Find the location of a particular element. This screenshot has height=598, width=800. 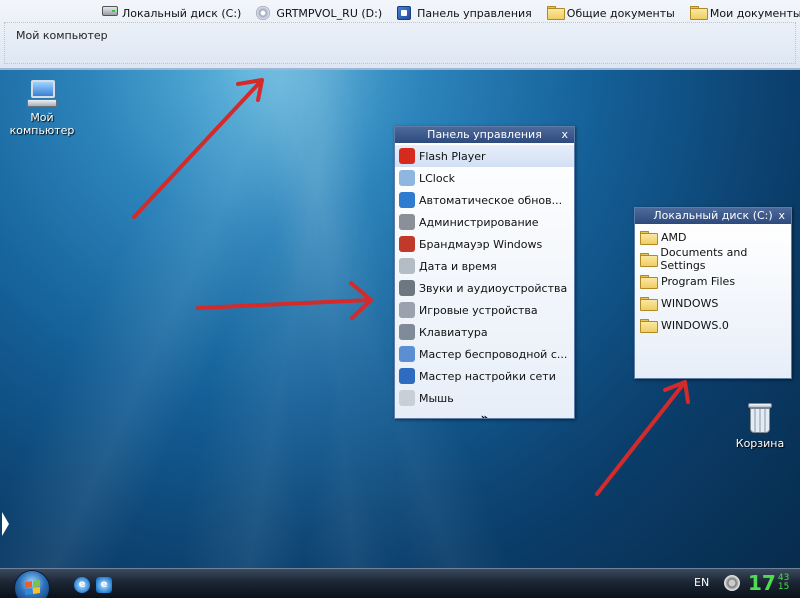

link-control-panel: Панель управления is located at coordinates (464, 13).